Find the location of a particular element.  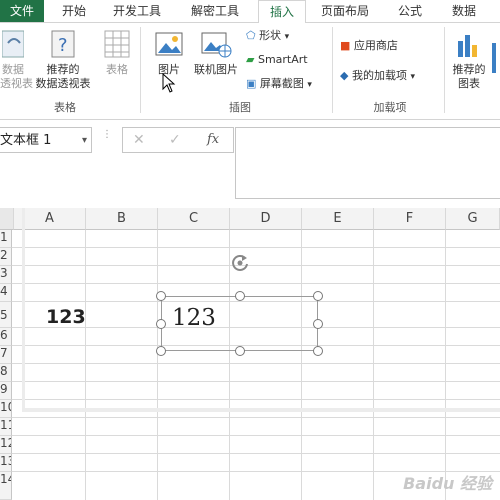

tab-data: 数据 is located at coordinates (464, 11).